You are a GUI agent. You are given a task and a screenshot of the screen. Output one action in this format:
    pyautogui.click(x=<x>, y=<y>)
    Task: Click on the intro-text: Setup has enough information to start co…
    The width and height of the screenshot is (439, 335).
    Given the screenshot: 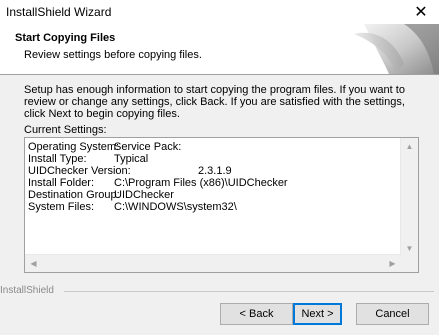 What is the action you would take?
    pyautogui.click(x=214, y=102)
    